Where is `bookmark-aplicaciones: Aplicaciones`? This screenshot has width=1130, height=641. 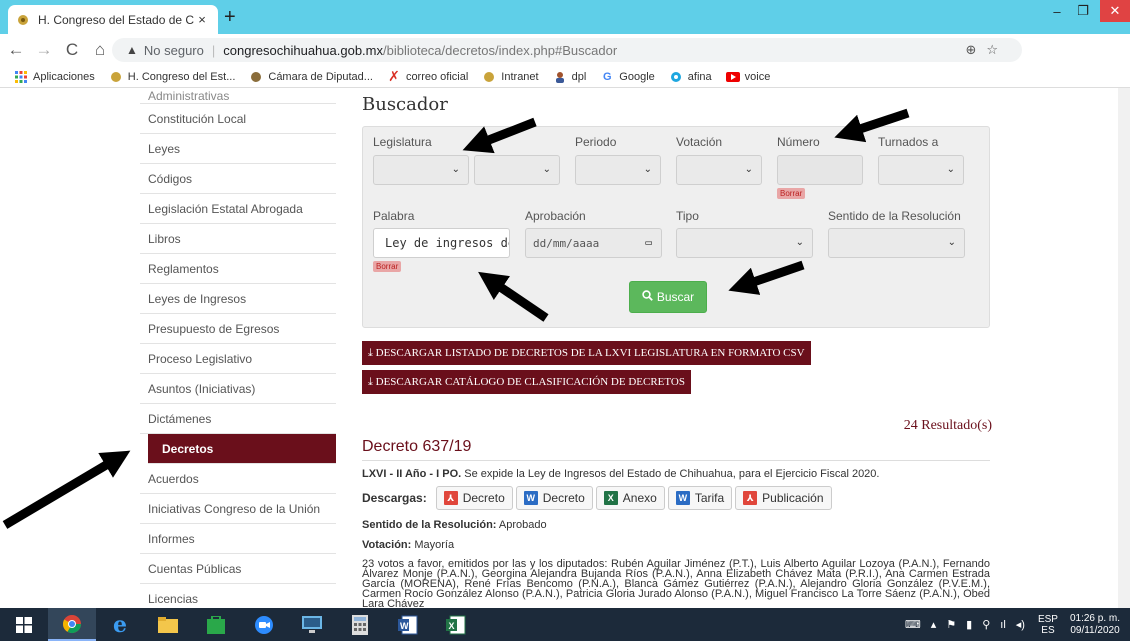
bookmark-aplicaciones: Aplicaciones is located at coordinates (54, 77).